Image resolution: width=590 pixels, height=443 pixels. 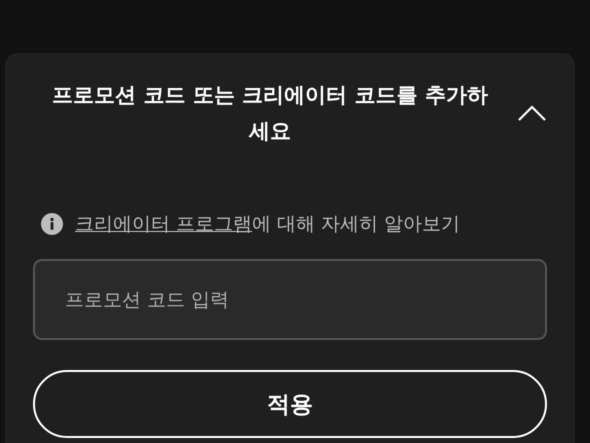 I want to click on creator-program-link: 크리에이터 프로그램, so click(x=163, y=224).